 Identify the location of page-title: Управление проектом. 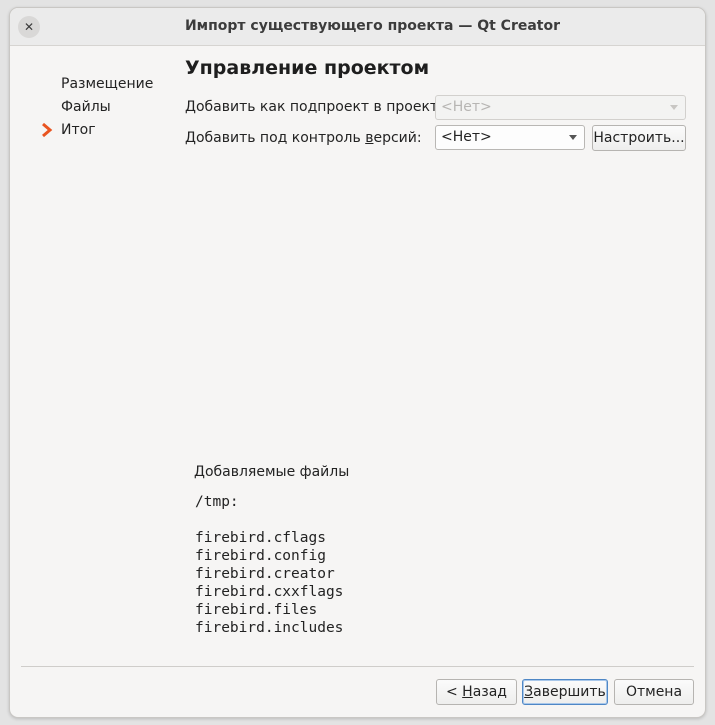
(307, 68).